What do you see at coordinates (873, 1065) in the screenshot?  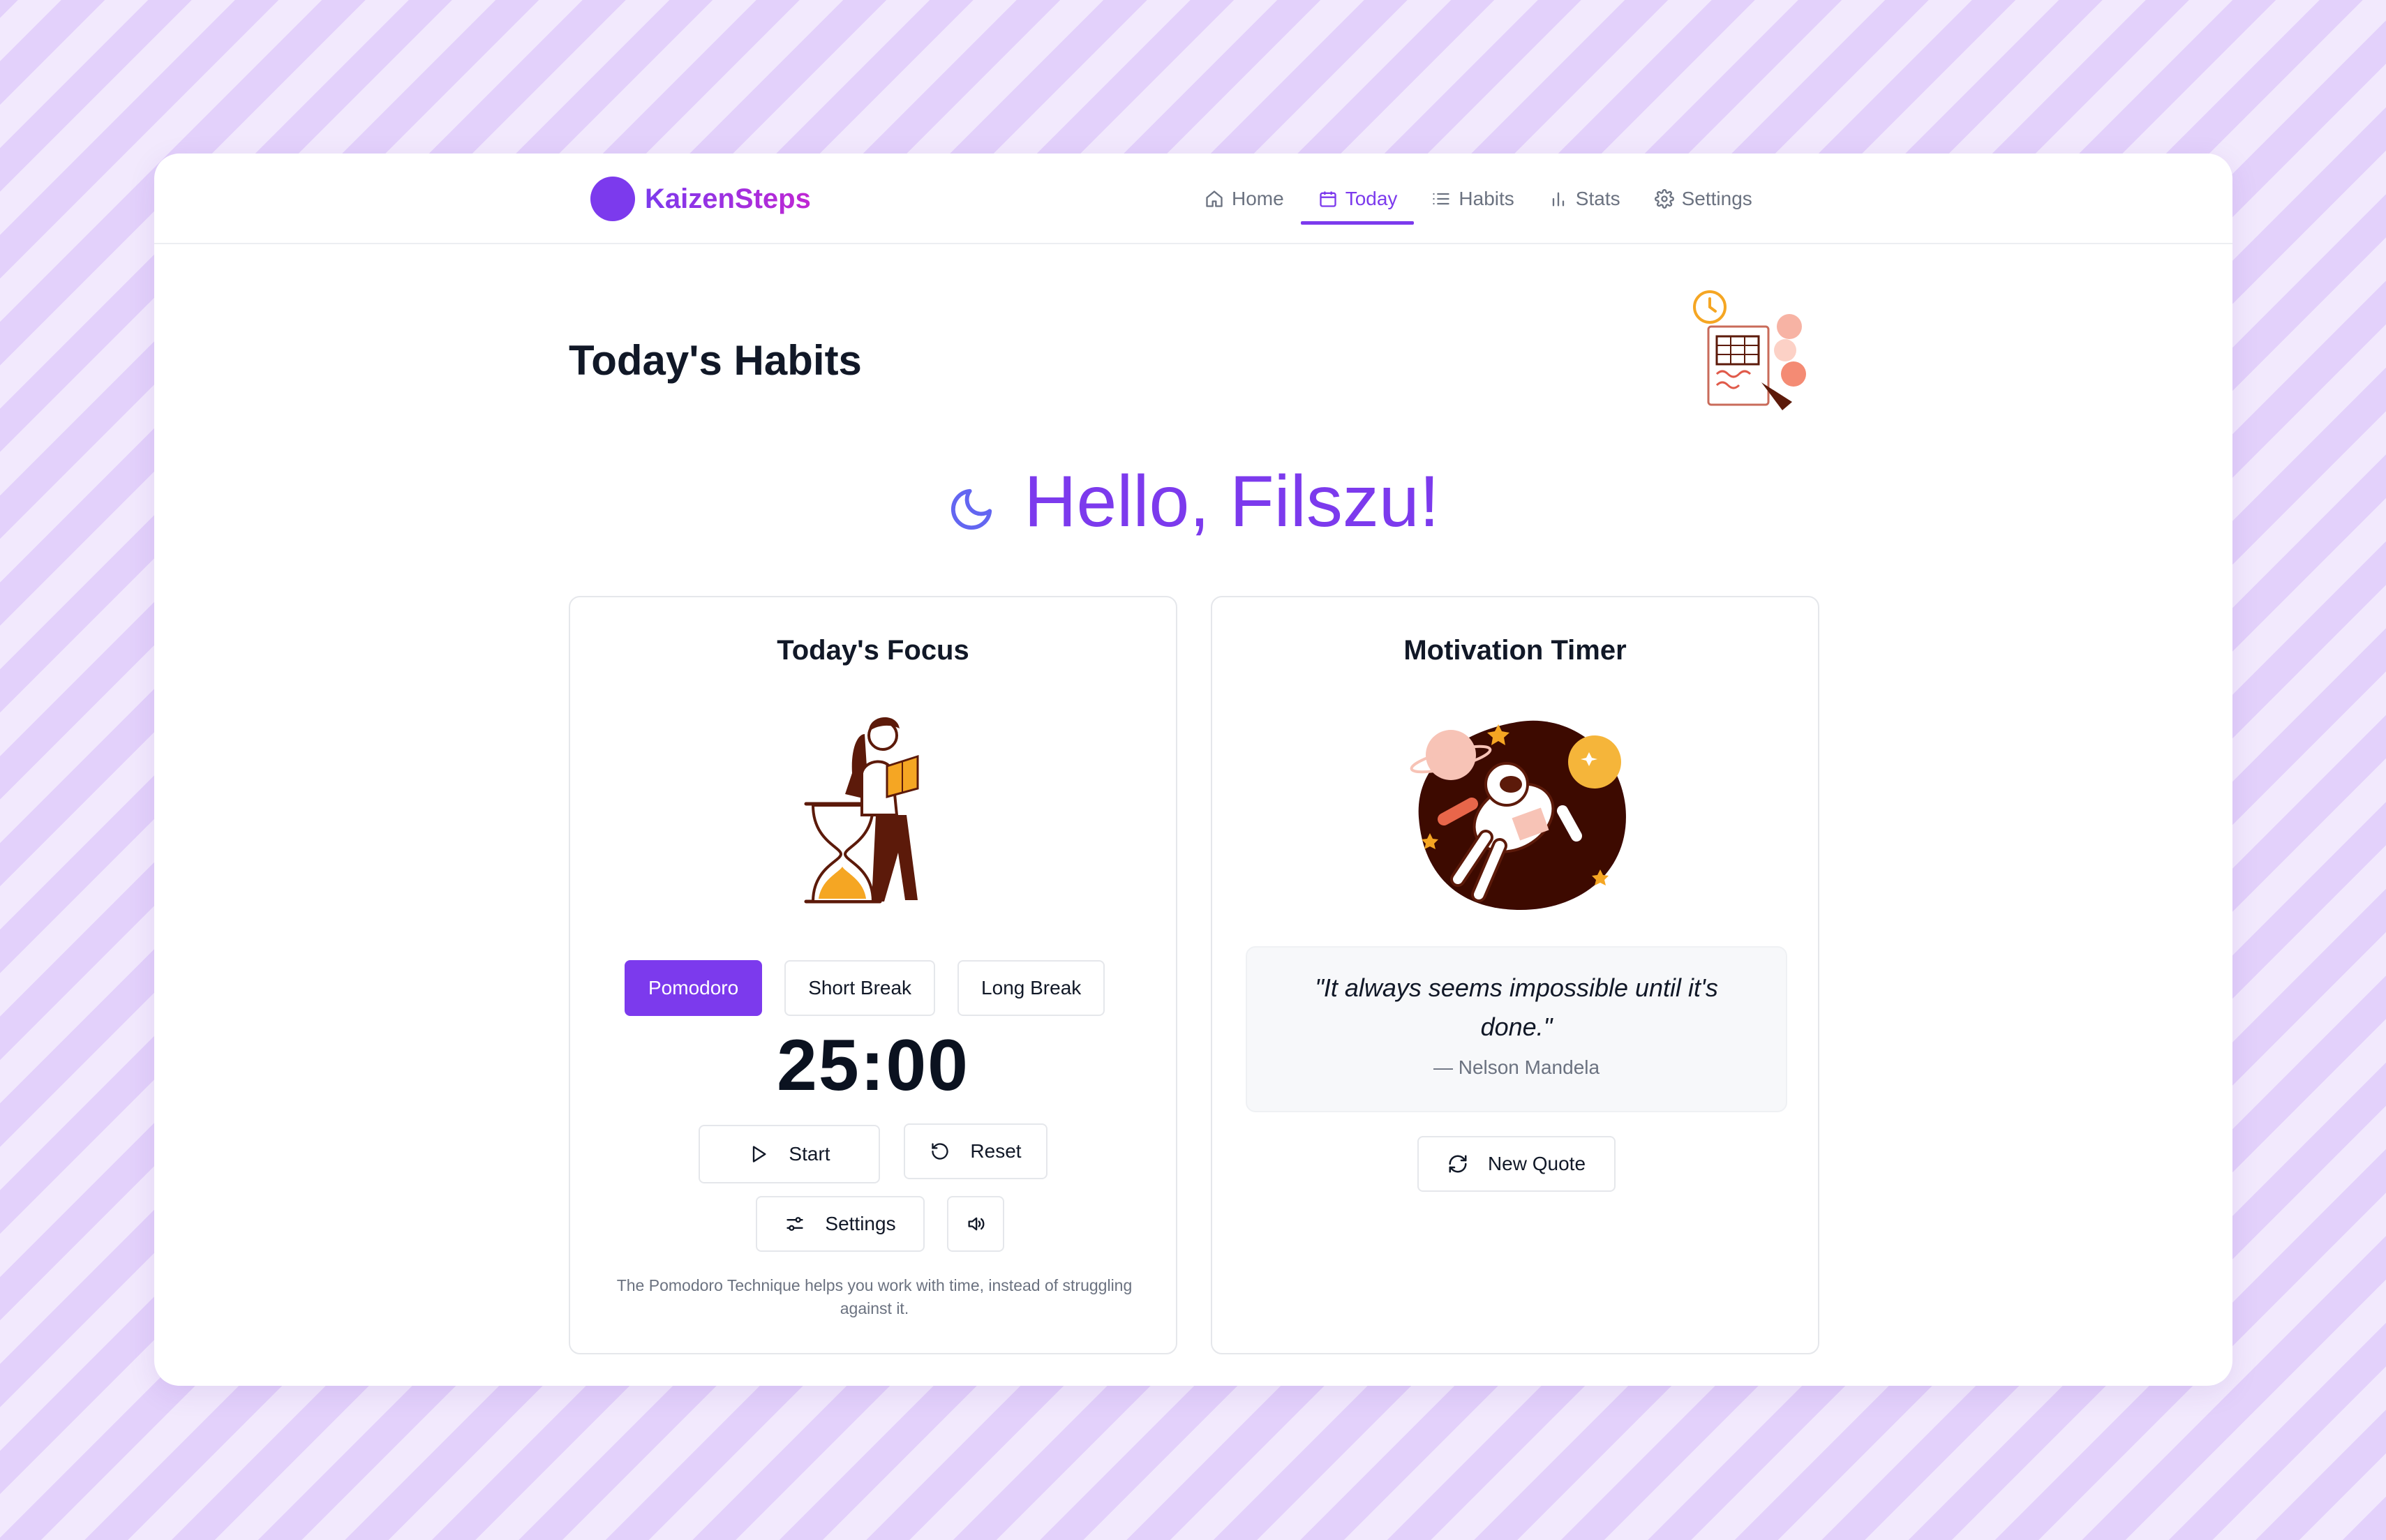 I see `timer-display: 25:00` at bounding box center [873, 1065].